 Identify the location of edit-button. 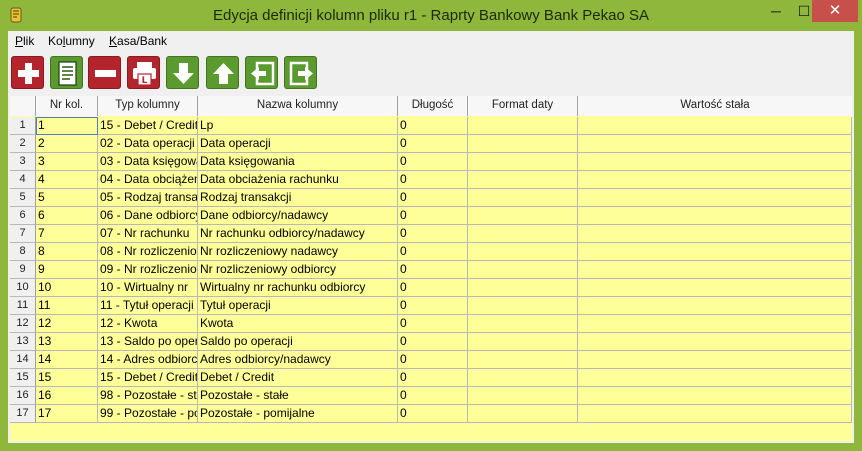
(66, 72).